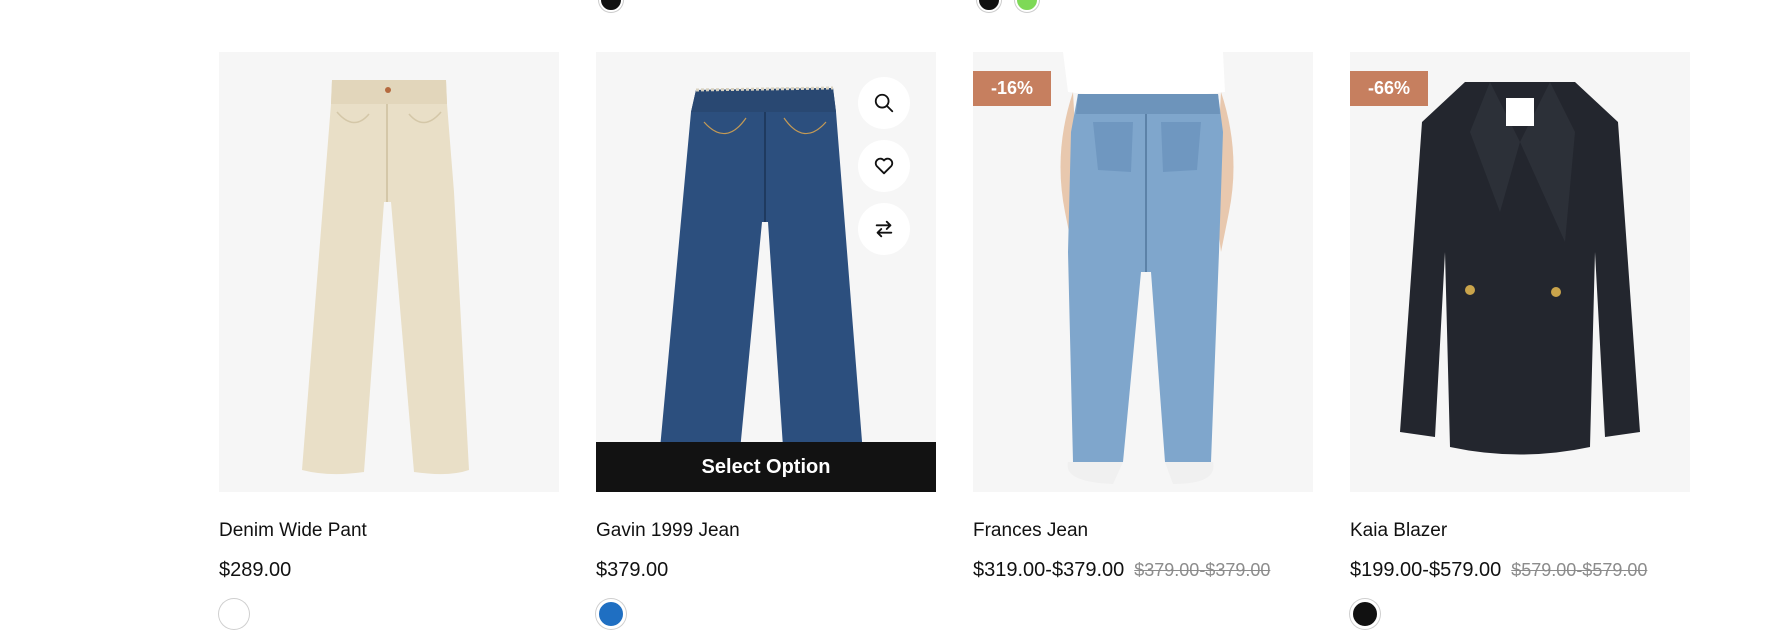 The width and height of the screenshot is (1776, 641). I want to click on price-row: $319.00-$379.00 $379.00-$379.00, so click(1143, 570).